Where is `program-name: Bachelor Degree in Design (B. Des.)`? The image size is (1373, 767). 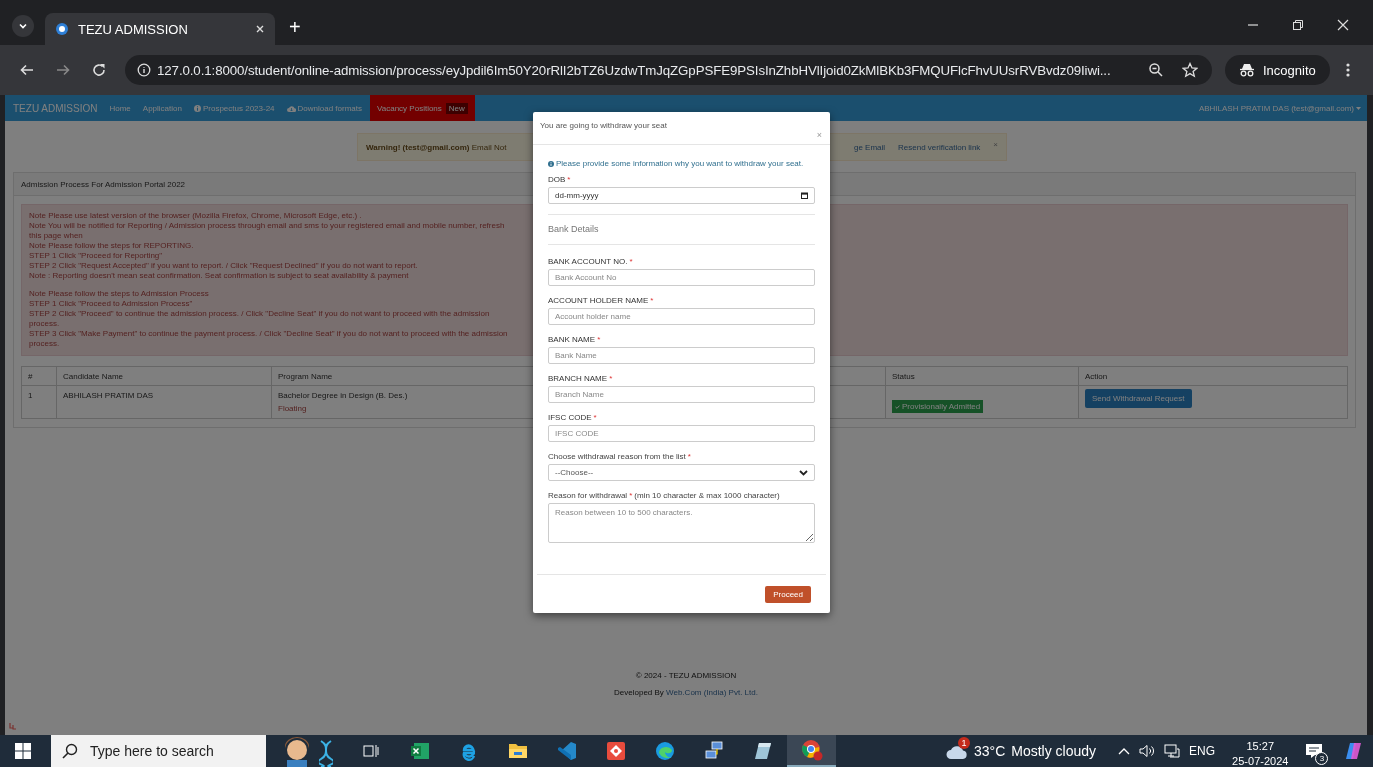
program-name: Bachelor Degree in Design (B. Des.) is located at coordinates (343, 395).